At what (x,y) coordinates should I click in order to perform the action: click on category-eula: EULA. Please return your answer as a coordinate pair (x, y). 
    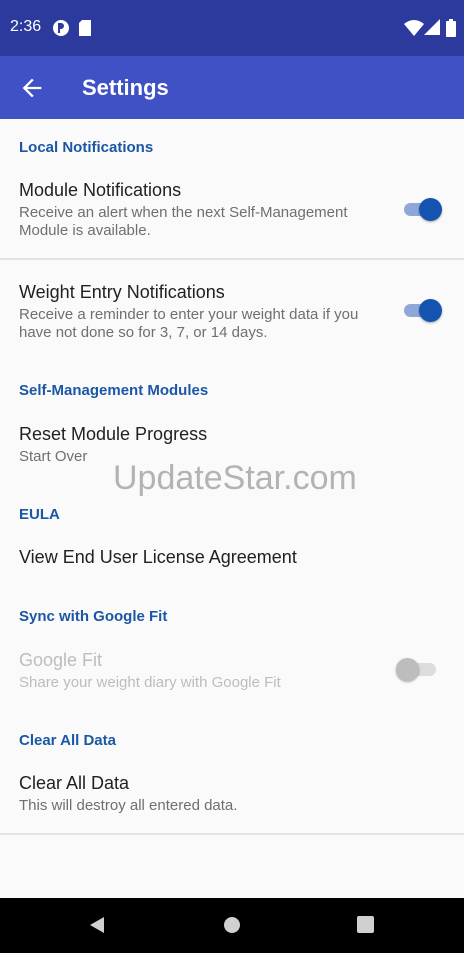
    Looking at the image, I should click on (39, 514).